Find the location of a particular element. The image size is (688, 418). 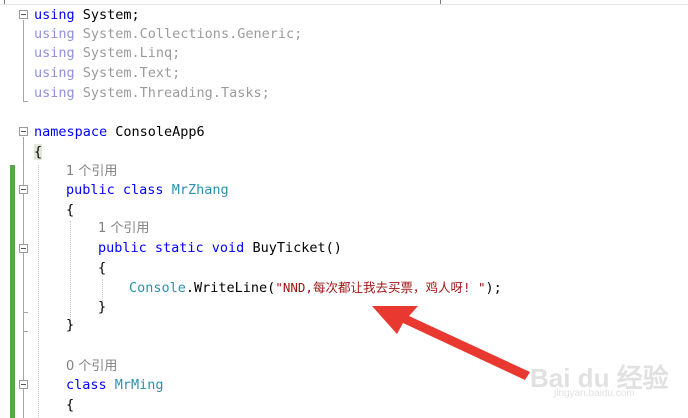

code-line: 0 个引用 is located at coordinates (91, 366).